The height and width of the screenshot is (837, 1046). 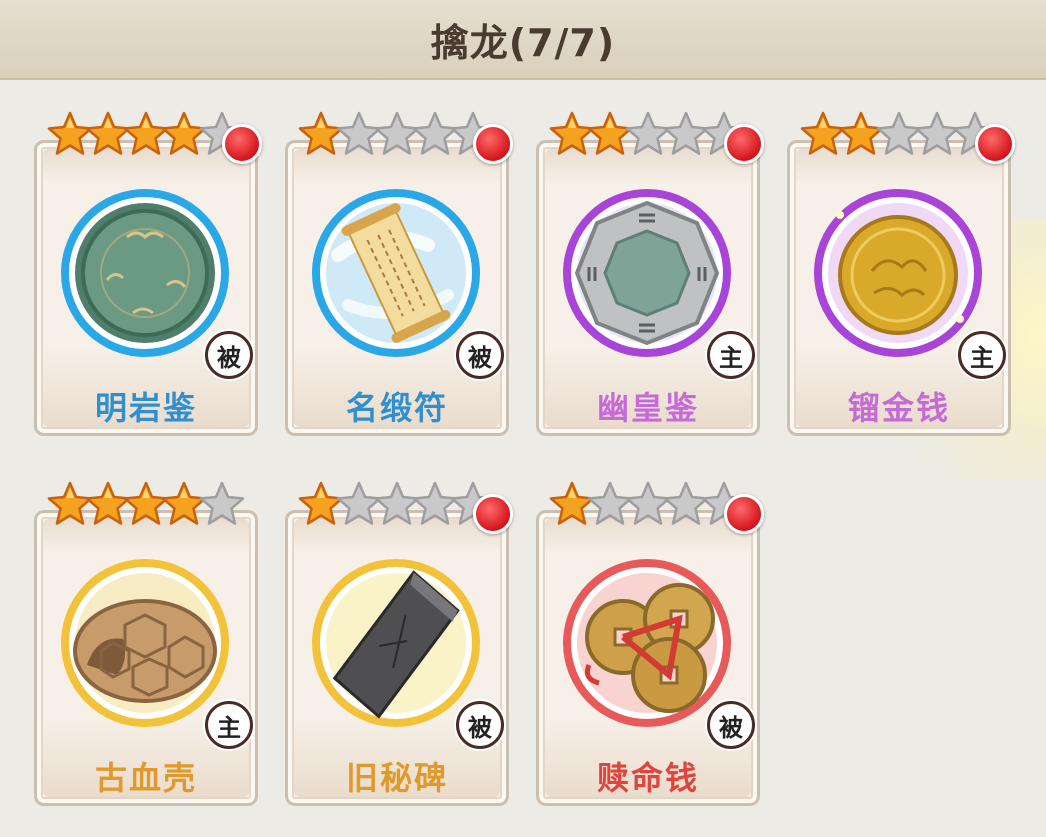 I want to click on artifact-card: 被名缎符, so click(x=405, y=275).